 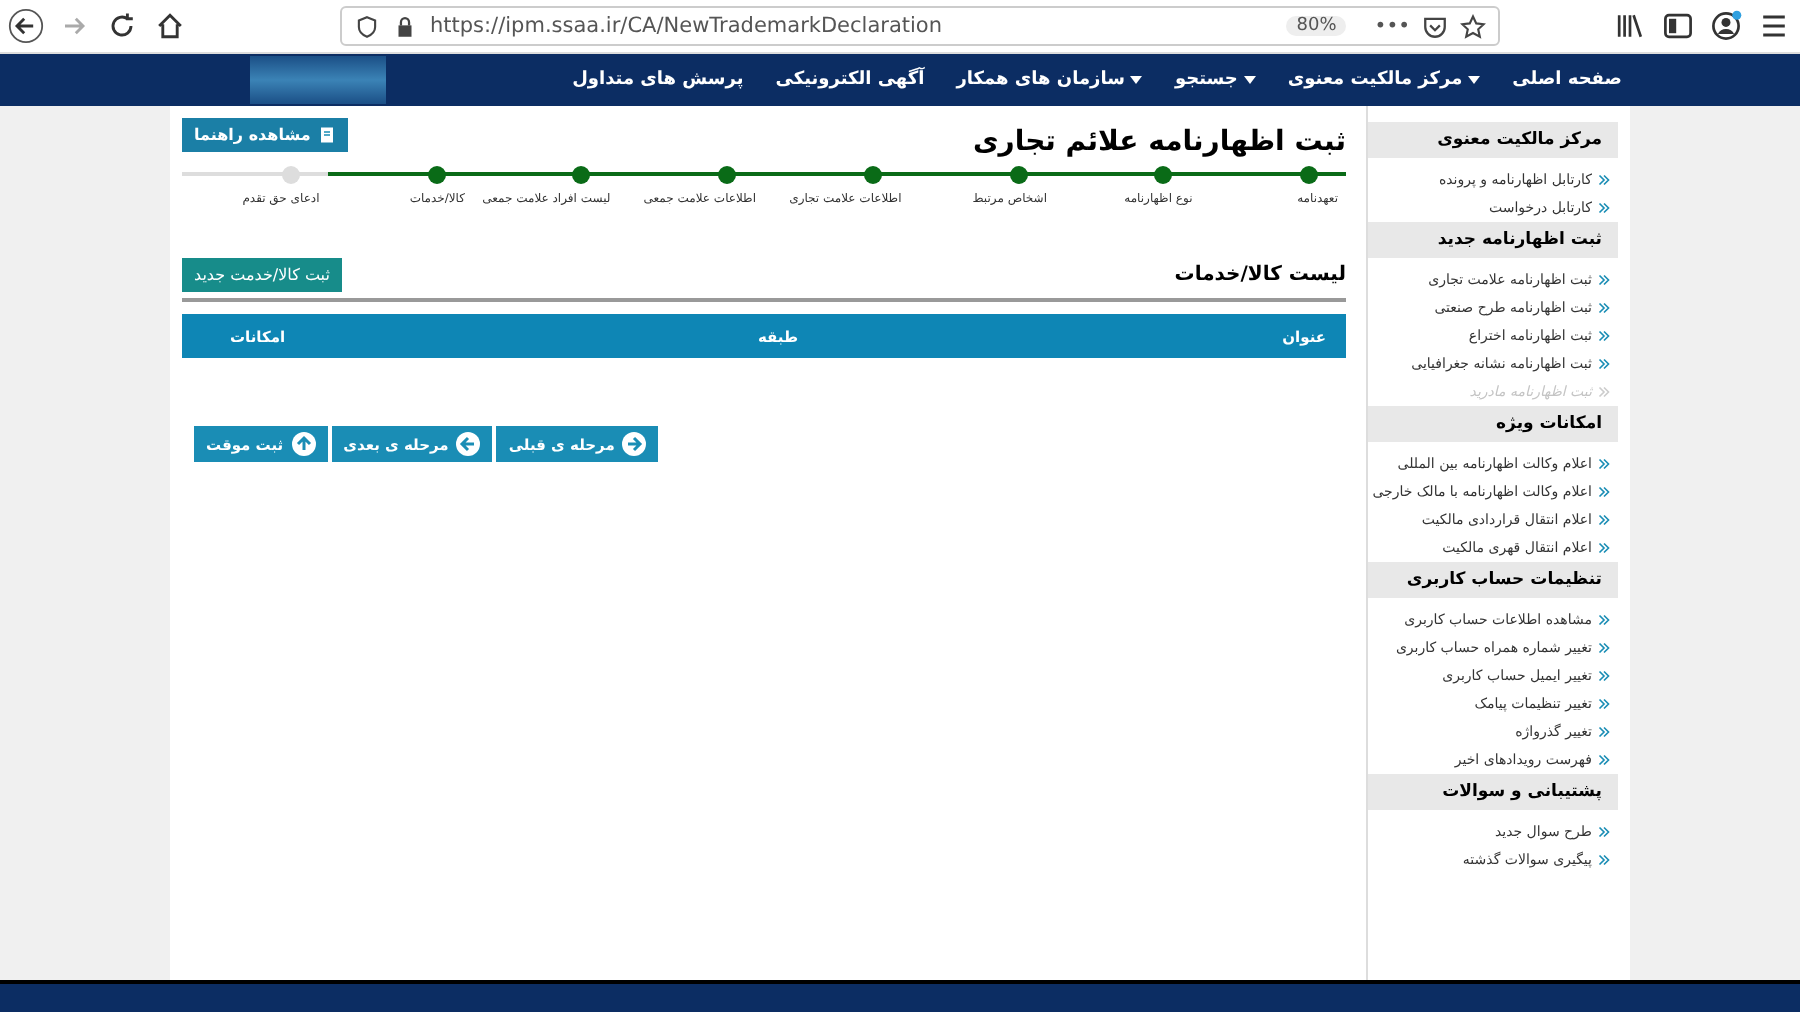 What do you see at coordinates (1435, 26) in the screenshot?
I see `pocket-icon` at bounding box center [1435, 26].